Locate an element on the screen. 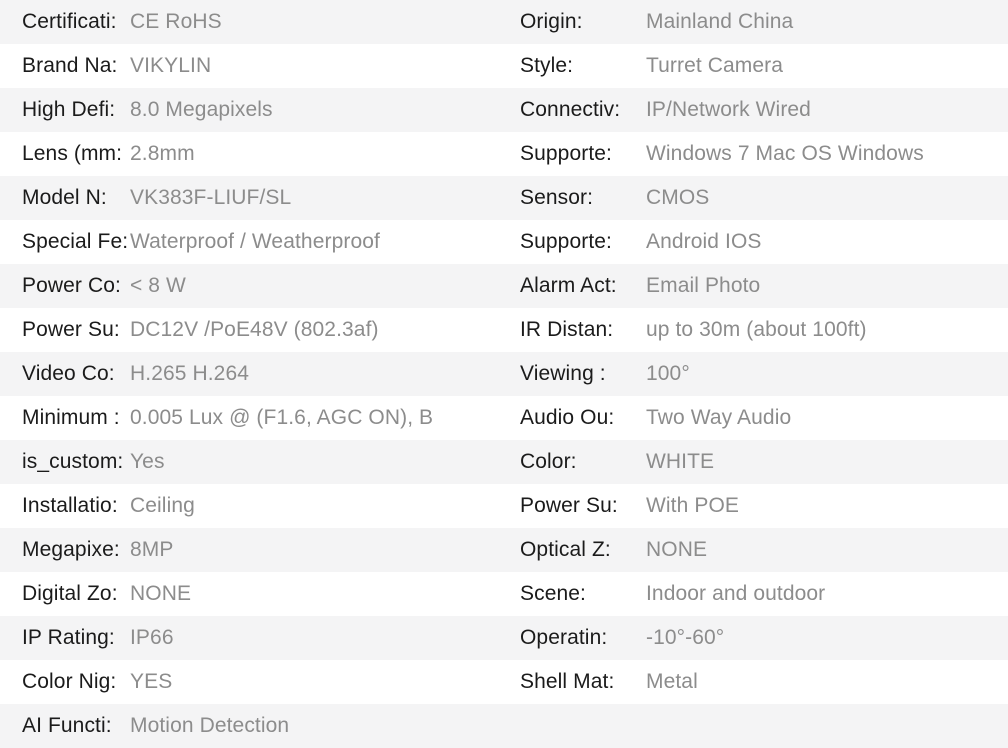 The width and height of the screenshot is (1008, 748). spec-row: Power Co: < 8 W Alarm Act: Email Photo is located at coordinates (504, 286).